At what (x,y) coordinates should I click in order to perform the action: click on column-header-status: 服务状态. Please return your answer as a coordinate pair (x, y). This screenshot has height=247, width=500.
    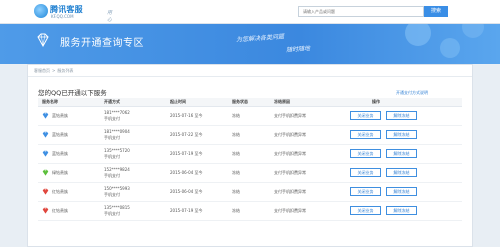
    Looking at the image, I should click on (249, 102).